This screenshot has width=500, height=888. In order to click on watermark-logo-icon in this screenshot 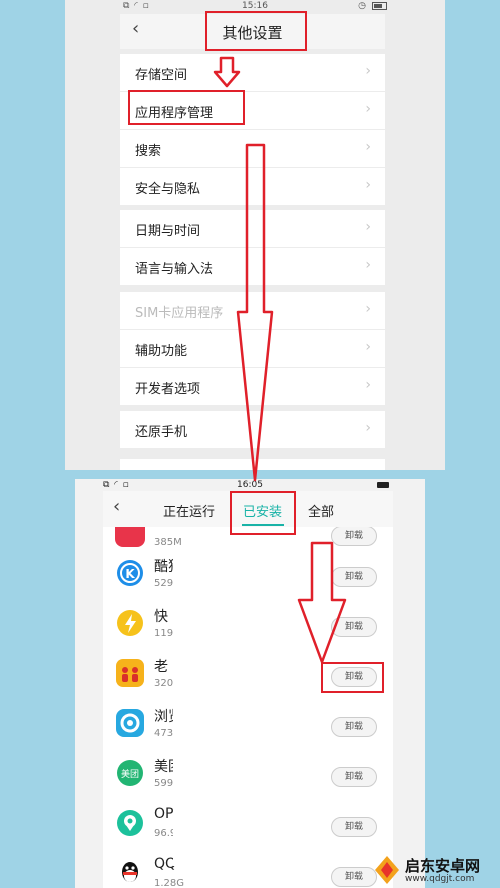, I will do `click(387, 870)`.